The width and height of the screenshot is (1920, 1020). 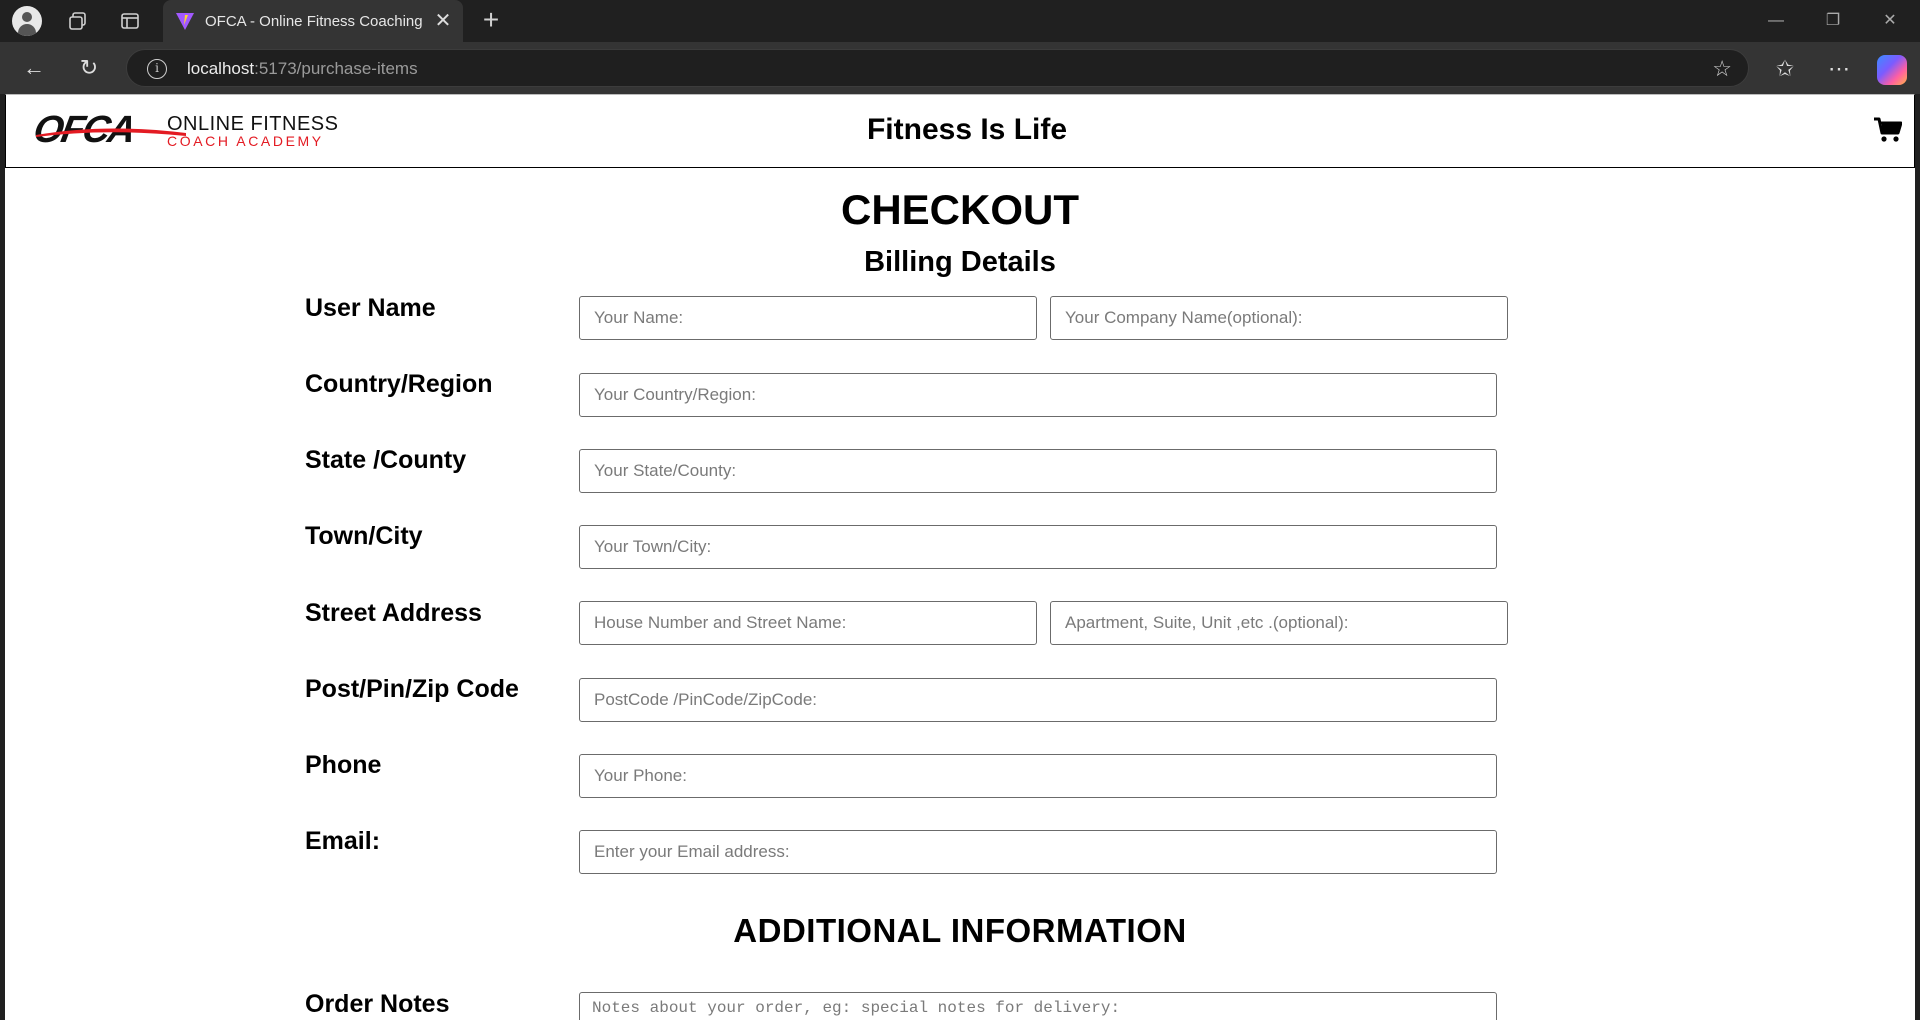 I want to click on order-notes-label: Order Notes, so click(x=377, y=1004).